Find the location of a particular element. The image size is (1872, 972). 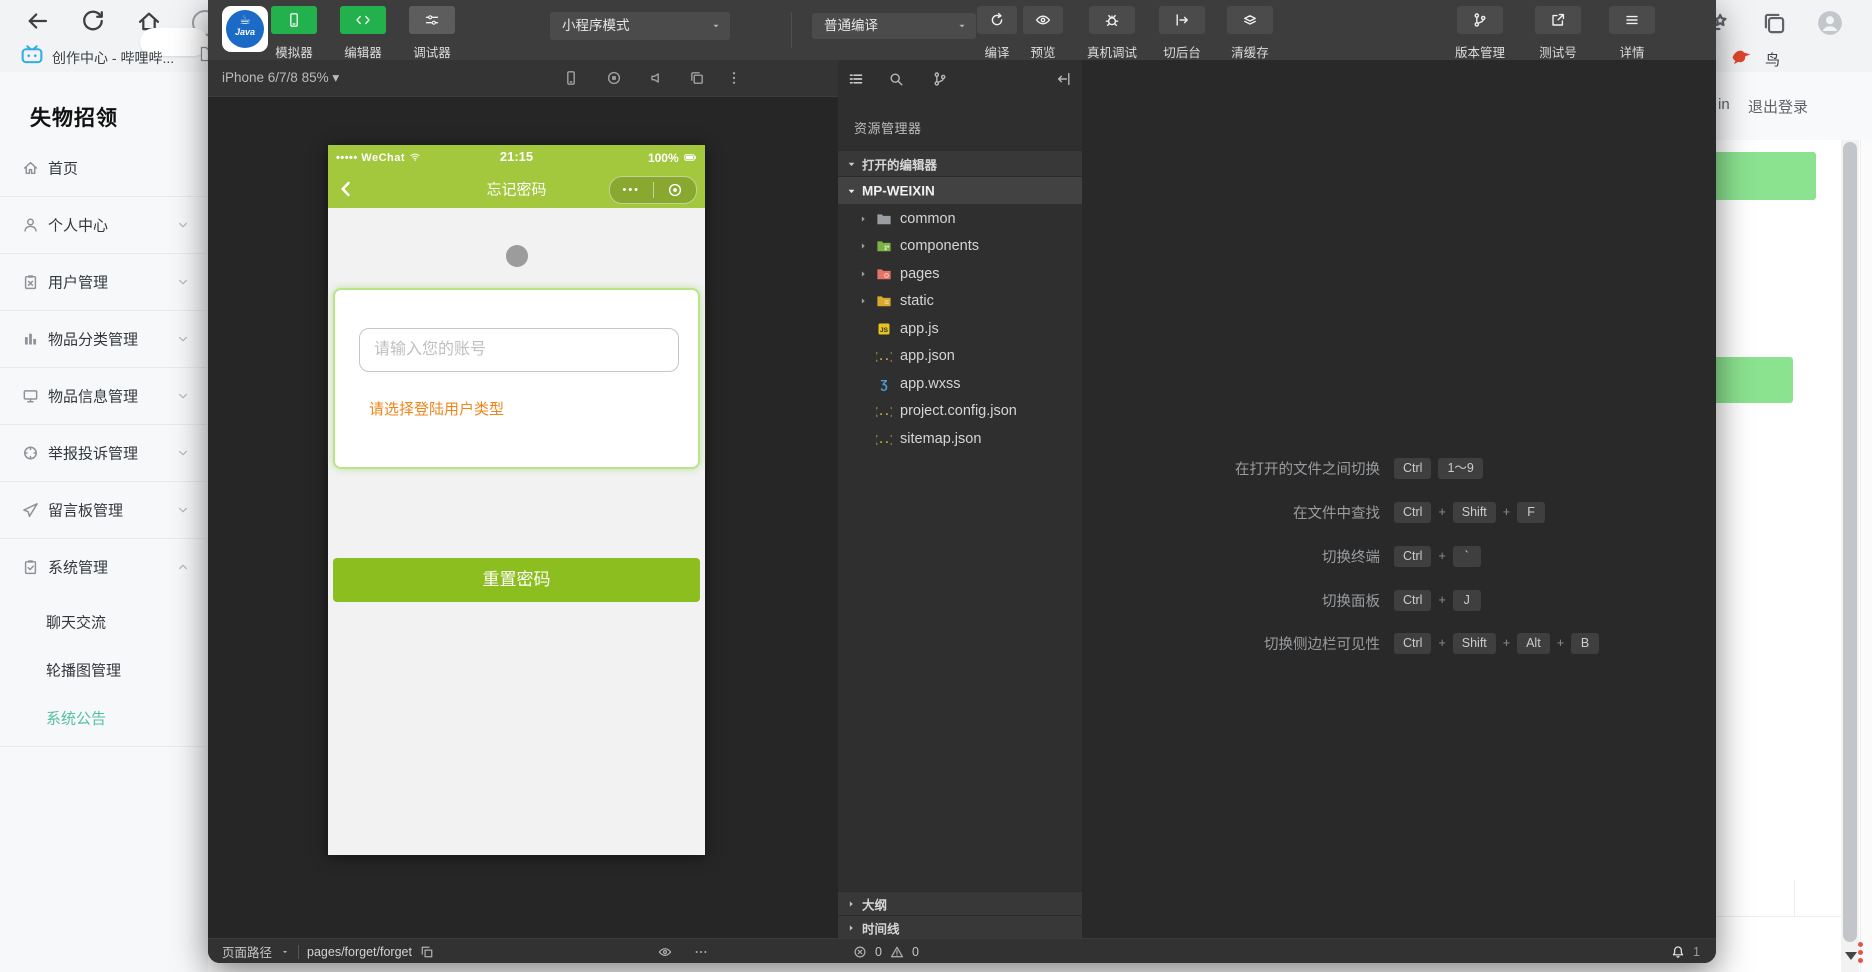

key-chip: J is located at coordinates (1466, 600).